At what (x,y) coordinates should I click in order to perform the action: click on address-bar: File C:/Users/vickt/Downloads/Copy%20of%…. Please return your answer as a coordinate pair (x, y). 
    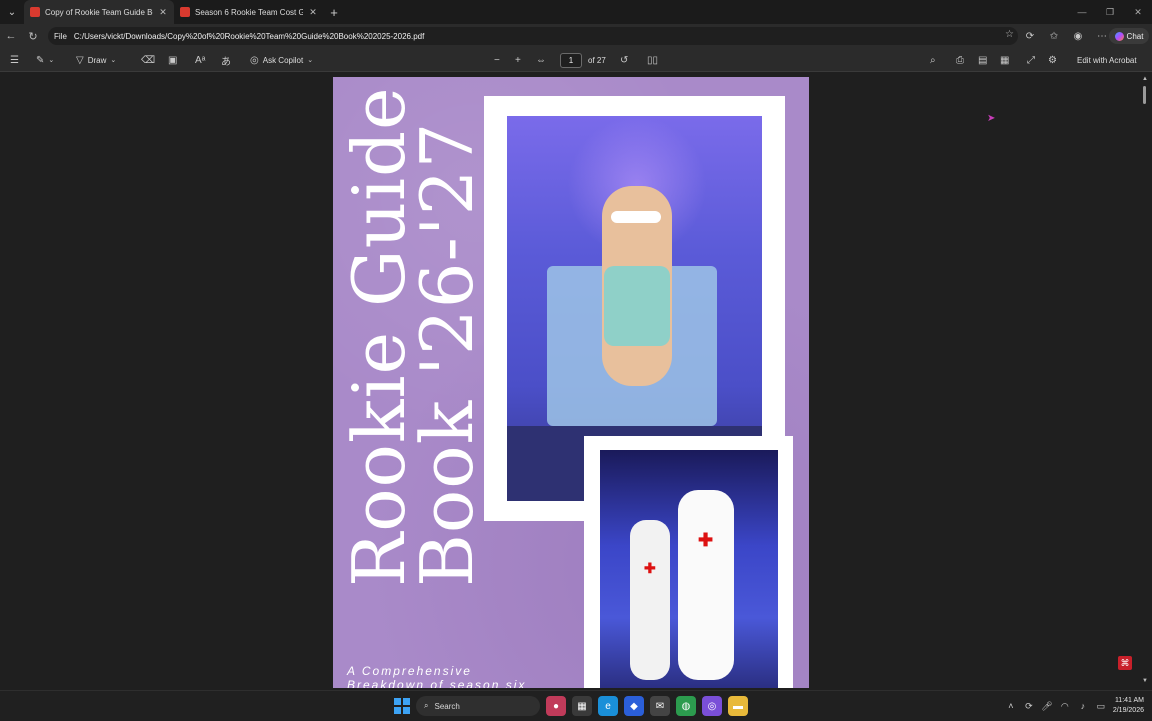
    Looking at the image, I should click on (533, 36).